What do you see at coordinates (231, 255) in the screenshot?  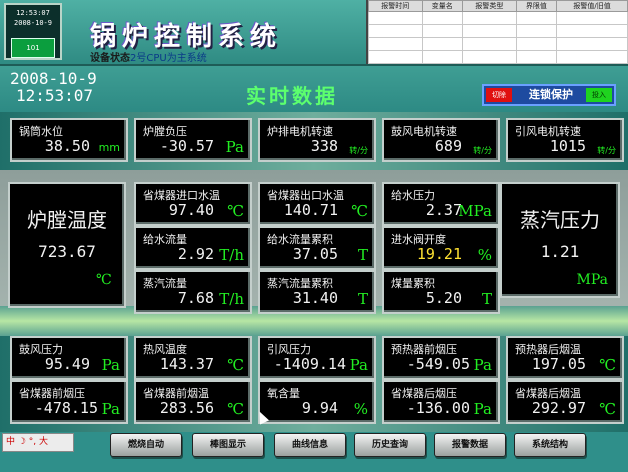 I see `feedwater-flow-unit: T/h` at bounding box center [231, 255].